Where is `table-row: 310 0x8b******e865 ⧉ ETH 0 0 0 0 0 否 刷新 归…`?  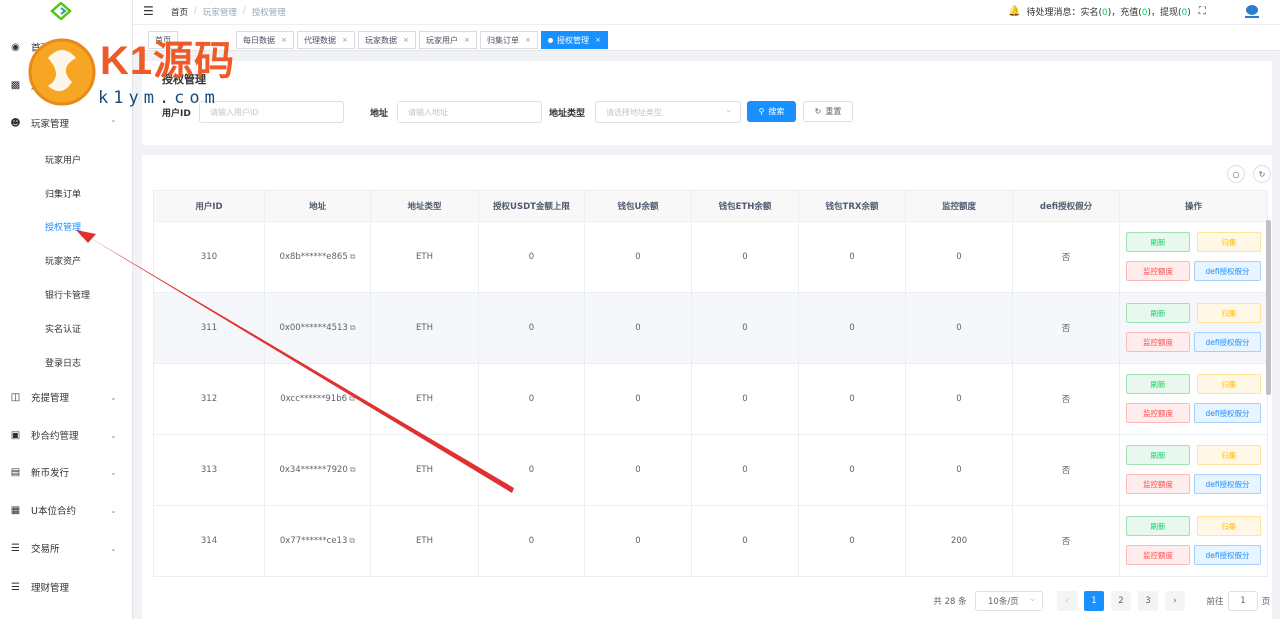
table-row: 310 0x8b******e865 ⧉ ETH 0 0 0 0 0 否 刷新 归… is located at coordinates (710, 257).